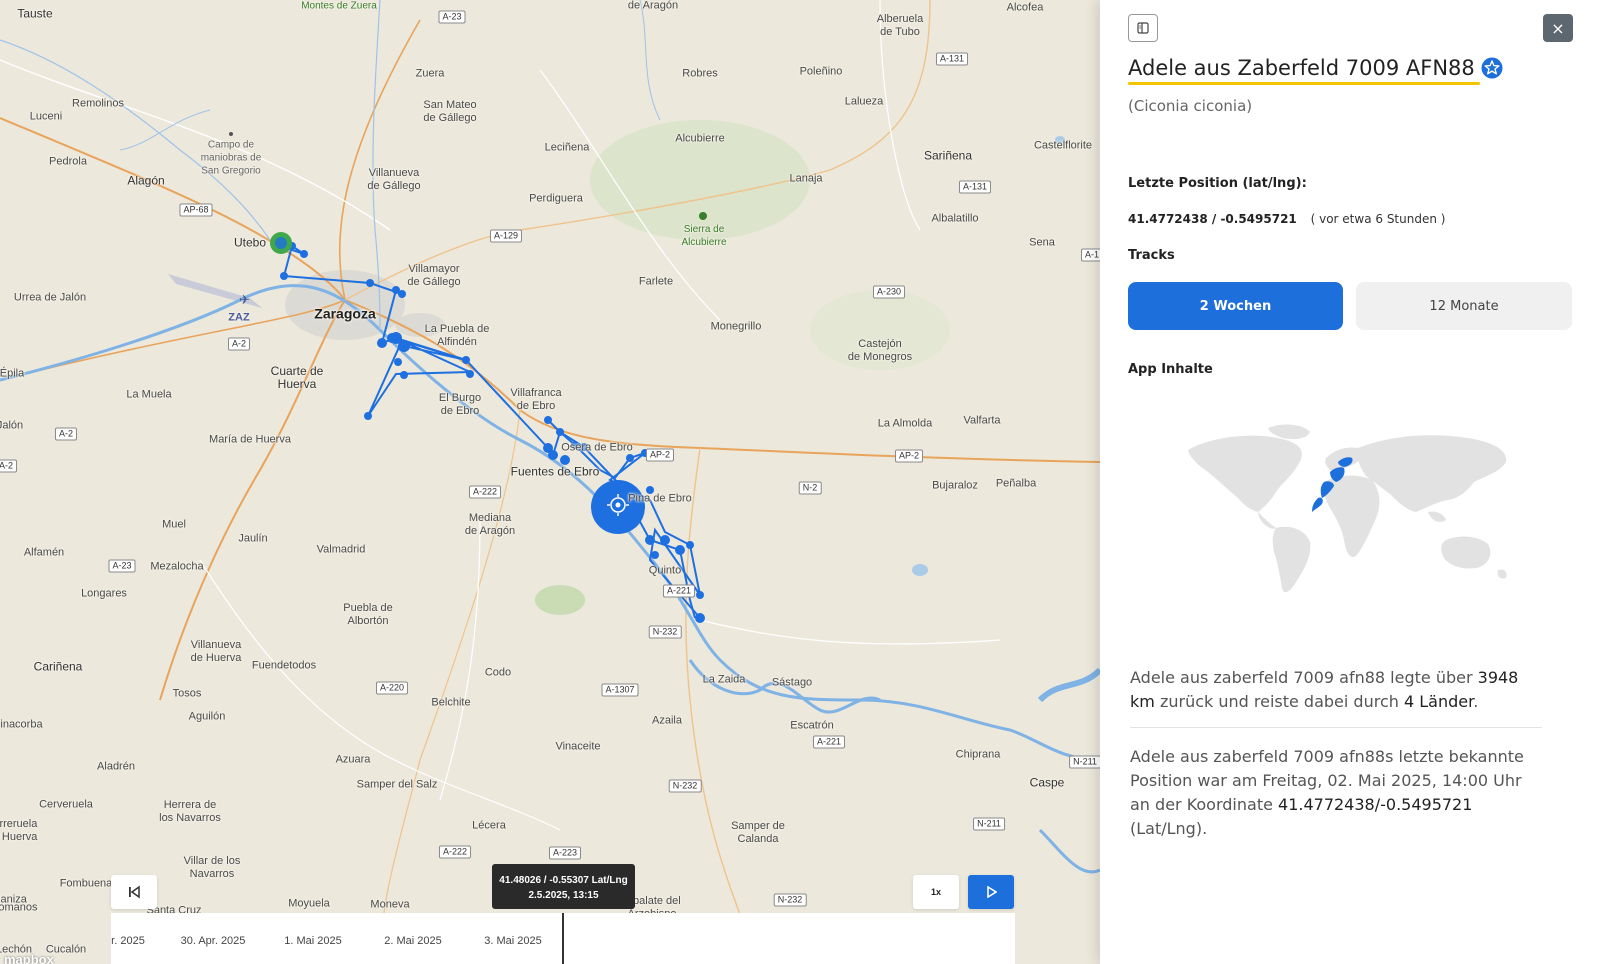  What do you see at coordinates (936, 892) in the screenshot?
I see `speed-button: 1x` at bounding box center [936, 892].